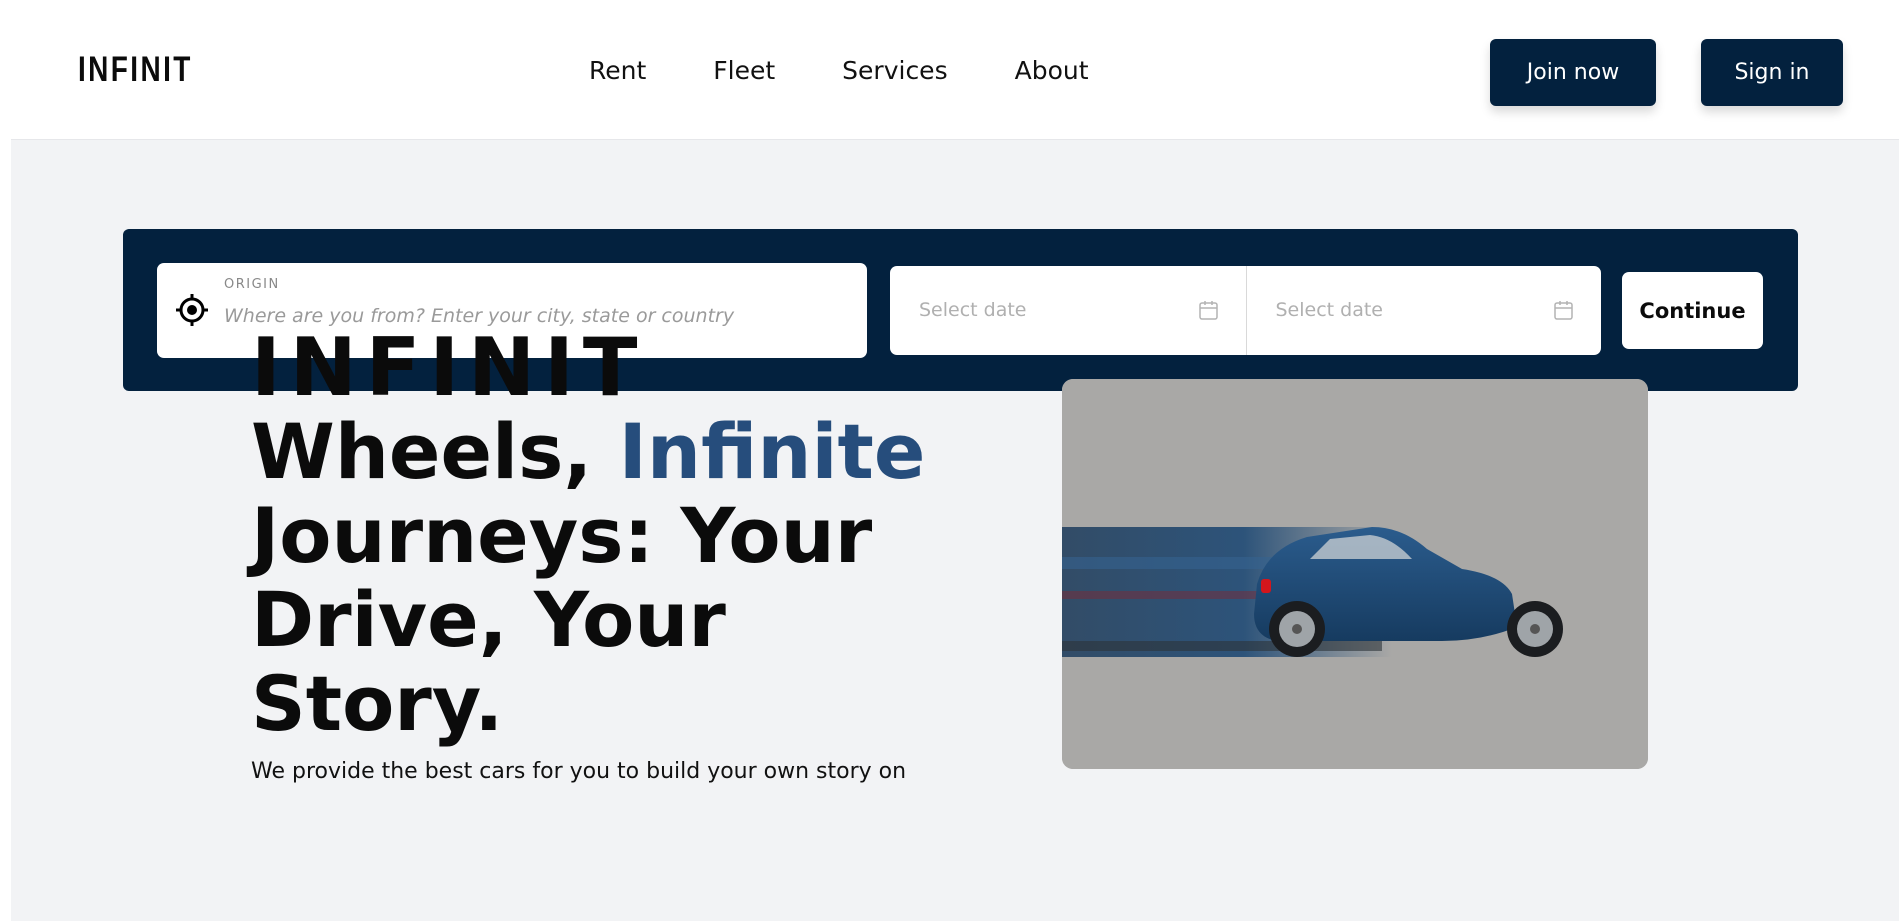 The height and width of the screenshot is (921, 1899). What do you see at coordinates (435, 451) in the screenshot?
I see `headline-part-1: Wheels,` at bounding box center [435, 451].